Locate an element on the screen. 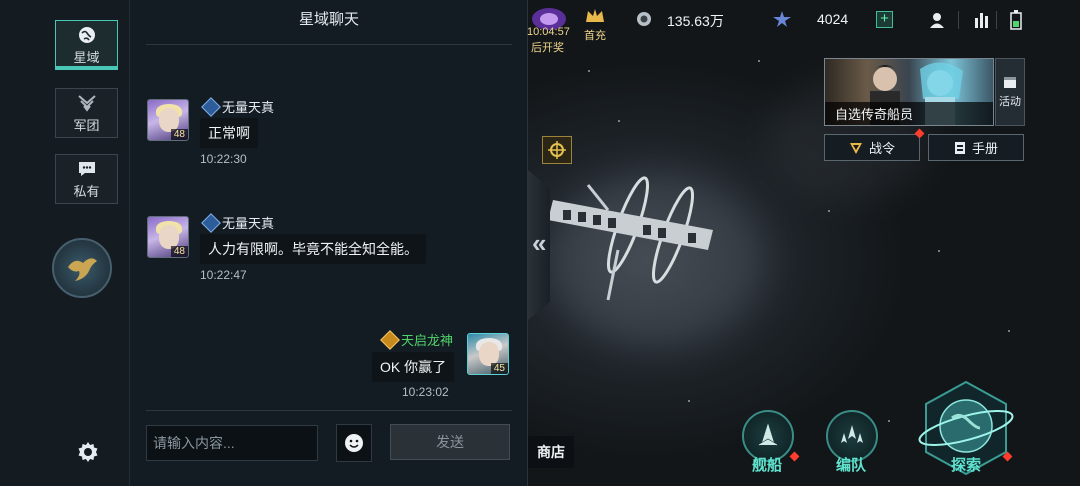 Image resolution: width=1080 pixels, height=486 pixels. energy-amount: 4024 is located at coordinates (833, 19).